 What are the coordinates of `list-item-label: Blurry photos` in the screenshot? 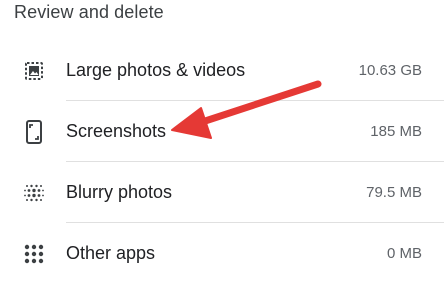 It's located at (119, 192).